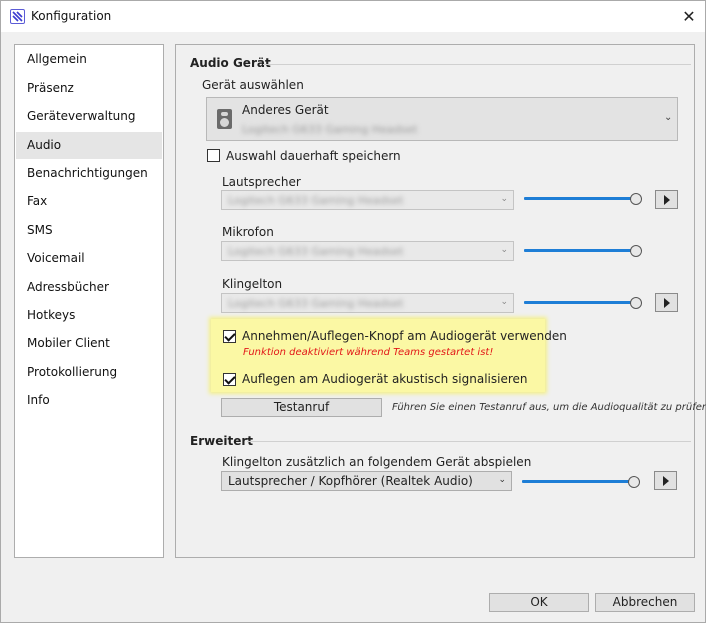 This screenshot has width=706, height=623. Describe the element at coordinates (229, 336) in the screenshot. I see `answer-button-checkbox` at that location.